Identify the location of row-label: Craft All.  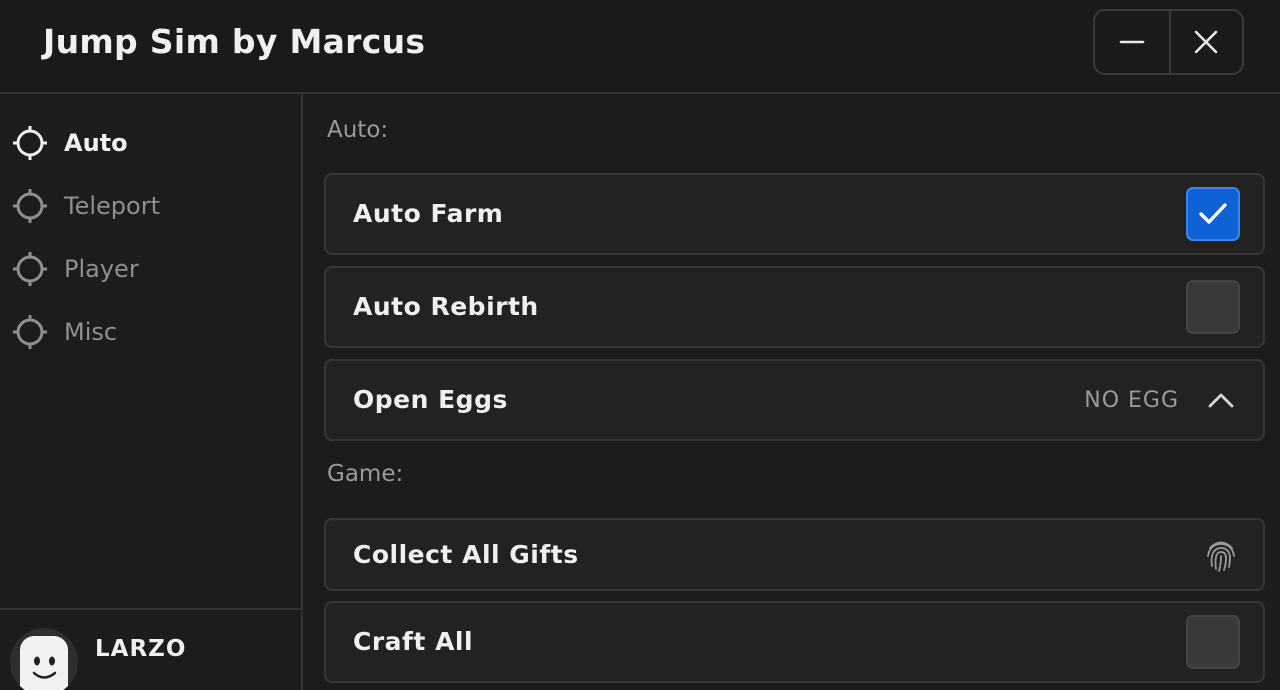
(413, 641).